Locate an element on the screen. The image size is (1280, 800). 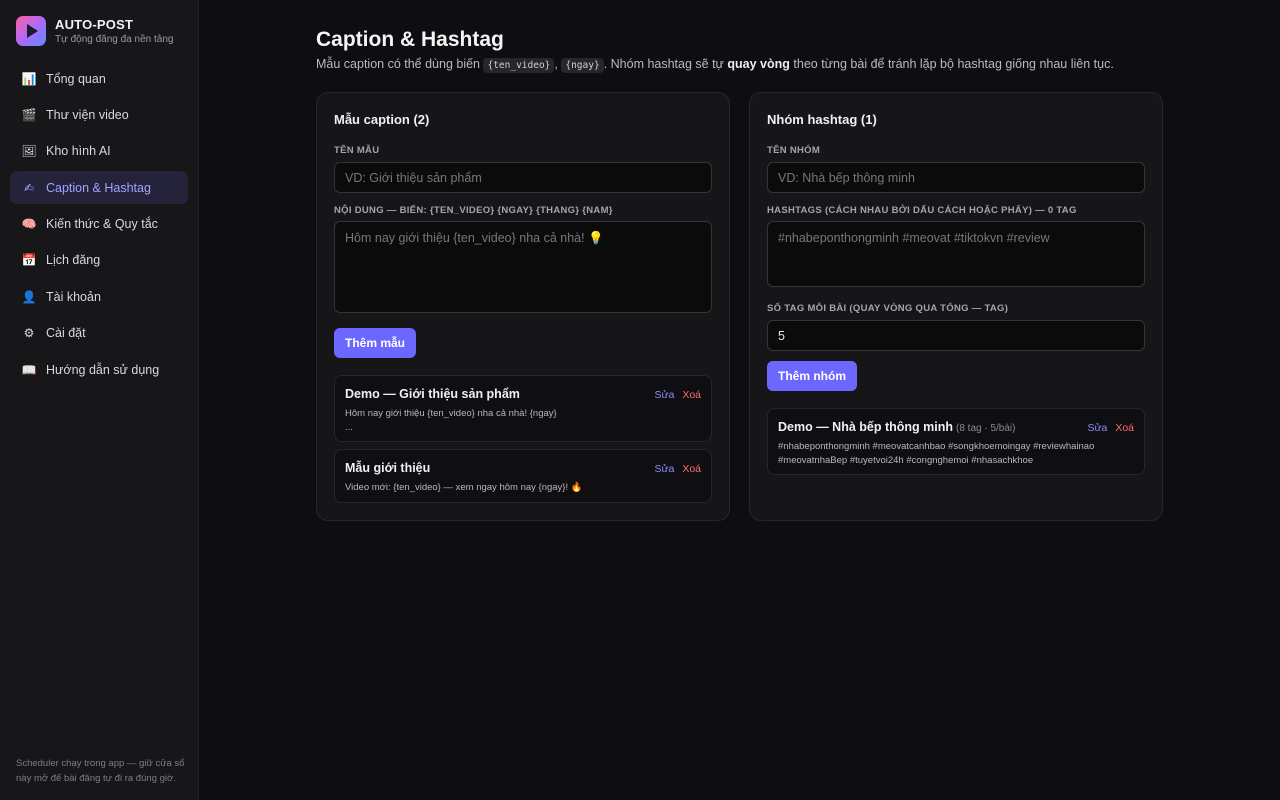
variable-chip: {ten_video} is located at coordinates (519, 65).